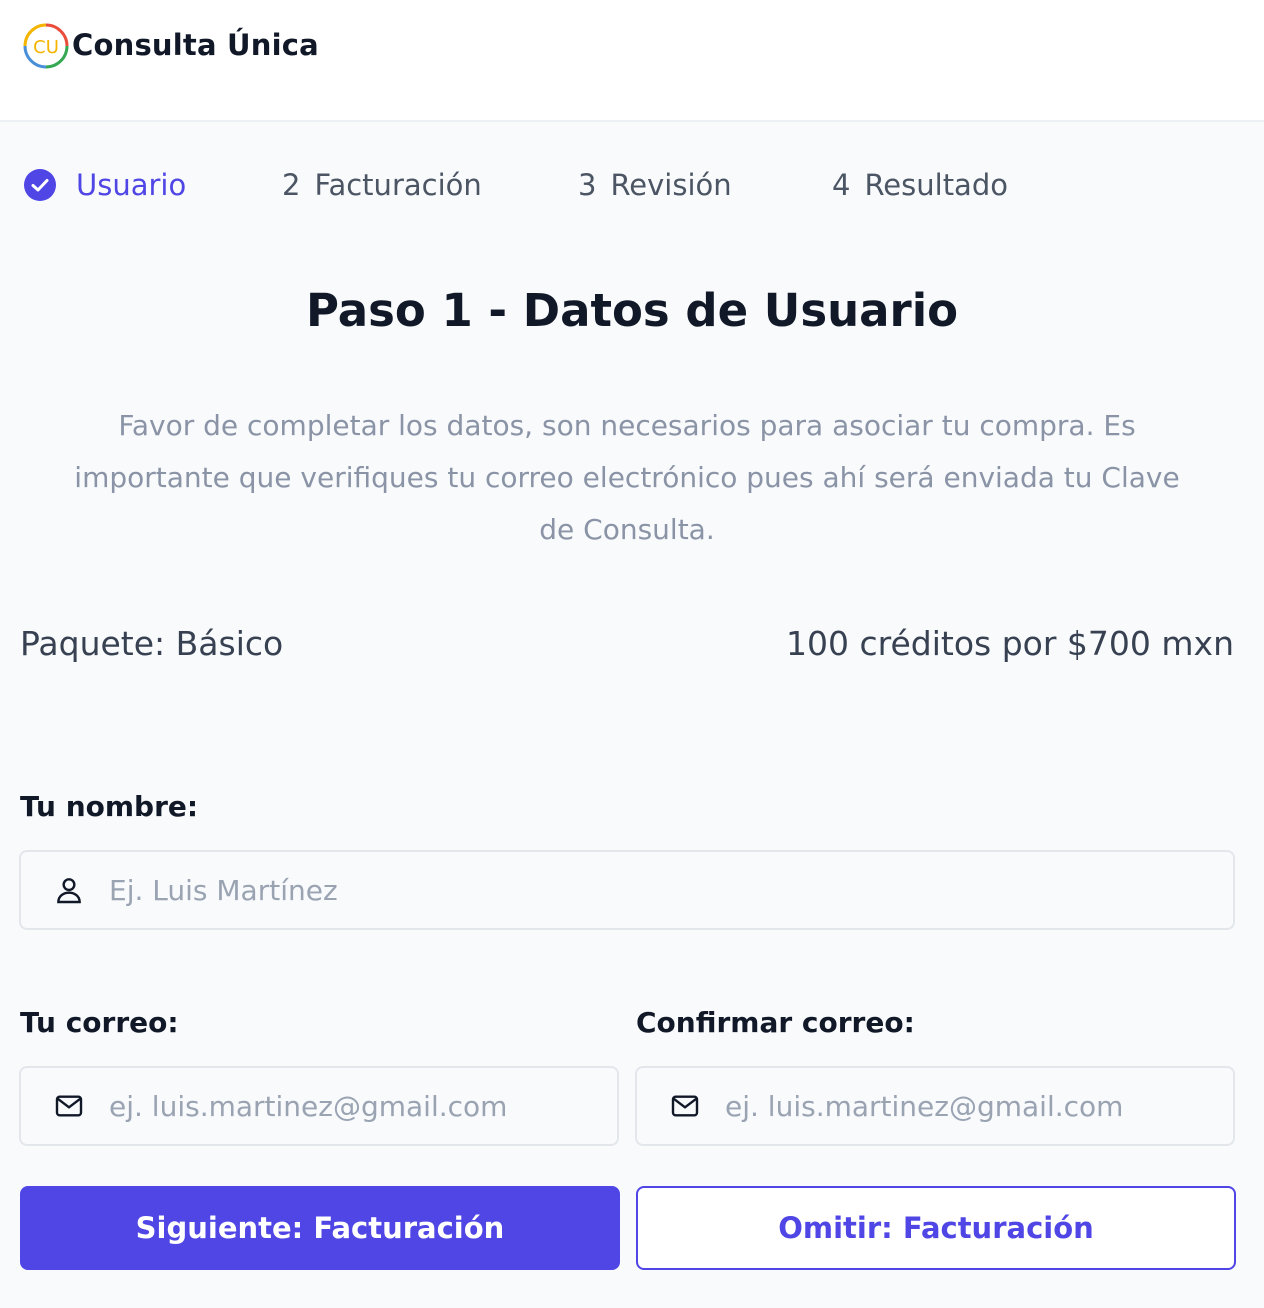 The image size is (1264, 1308). I want to click on step-revision: 3 Revisión, so click(655, 185).